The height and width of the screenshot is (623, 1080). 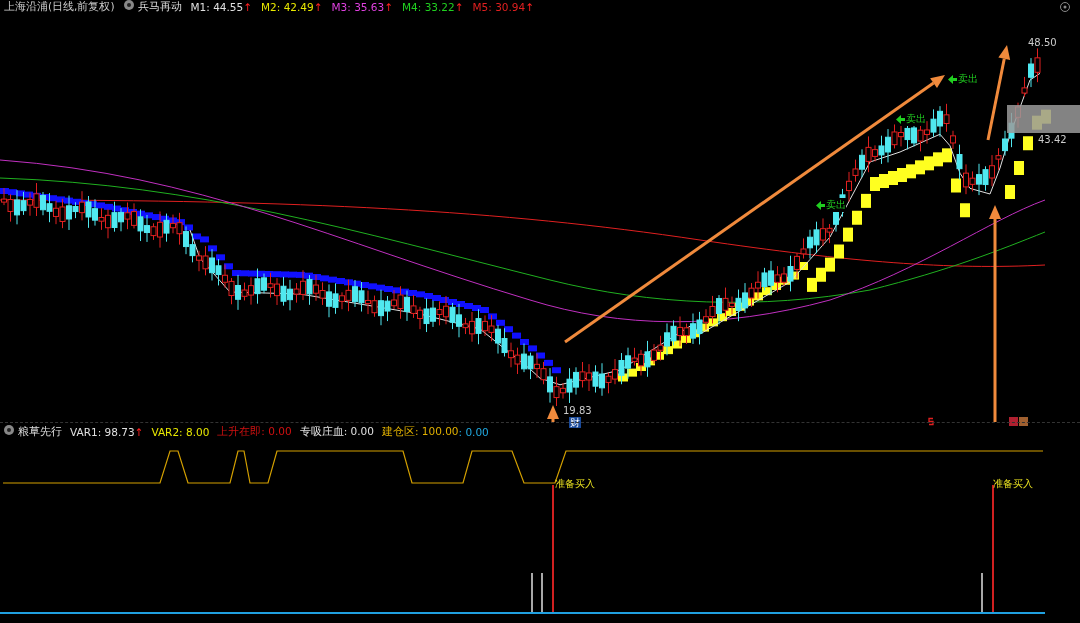 What do you see at coordinates (159, 7) in the screenshot?
I see `indicator-name: 兵马再动` at bounding box center [159, 7].